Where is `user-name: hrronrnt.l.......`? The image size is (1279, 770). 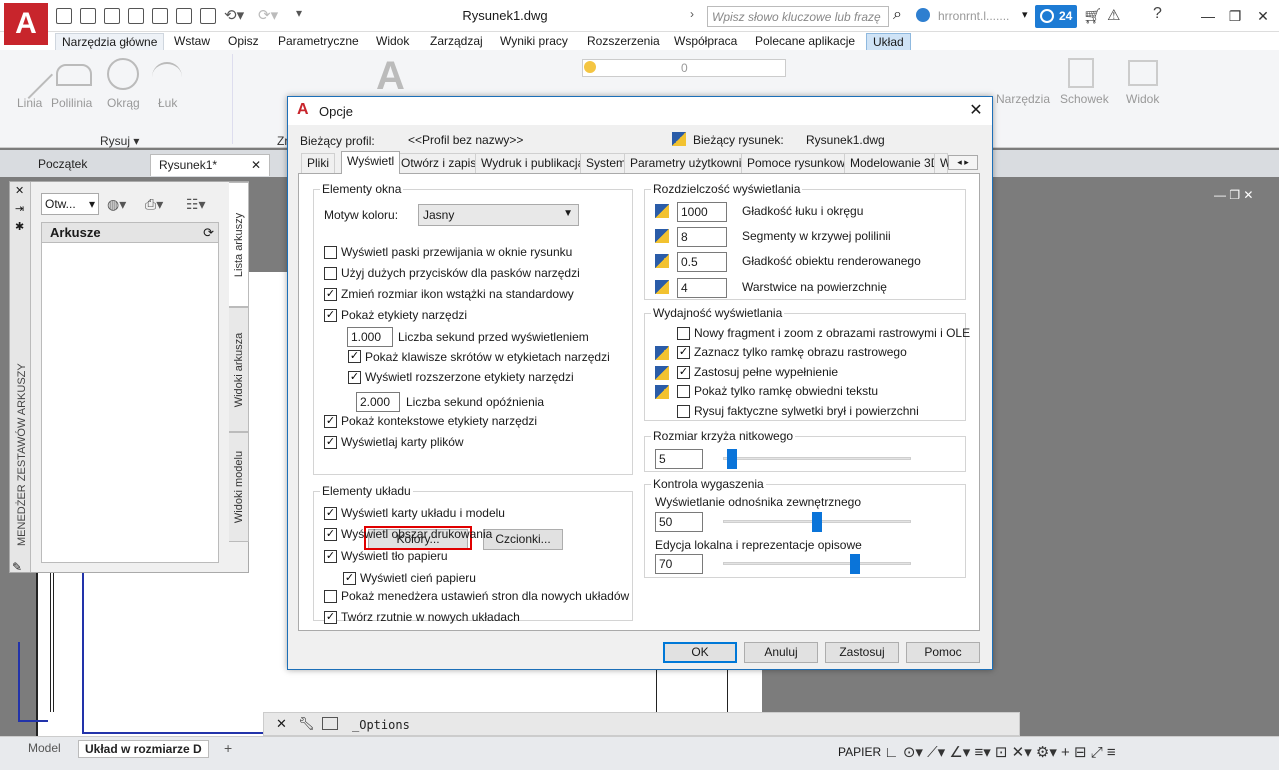
user-name: hrronrnt.l....... is located at coordinates (973, 16).